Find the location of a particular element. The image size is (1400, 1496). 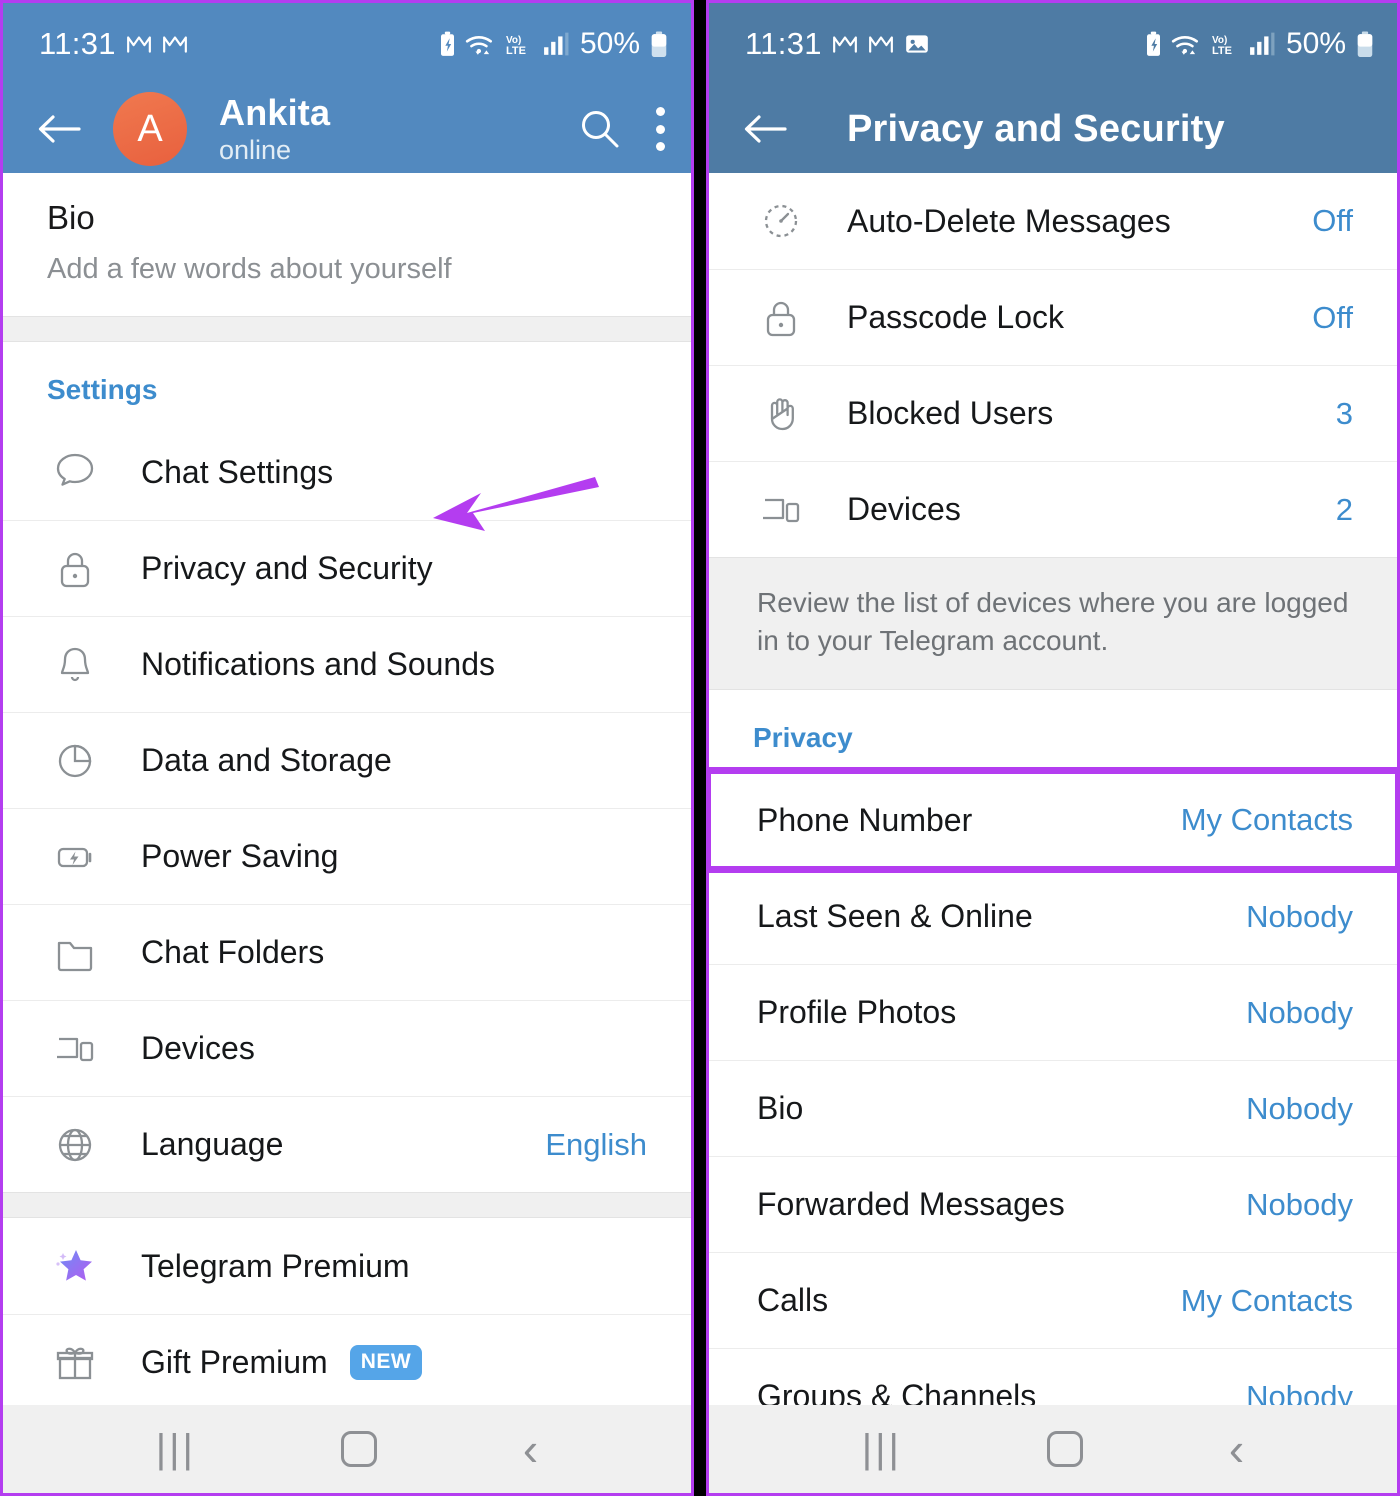

bio-title: Bio is located at coordinates (71, 217).